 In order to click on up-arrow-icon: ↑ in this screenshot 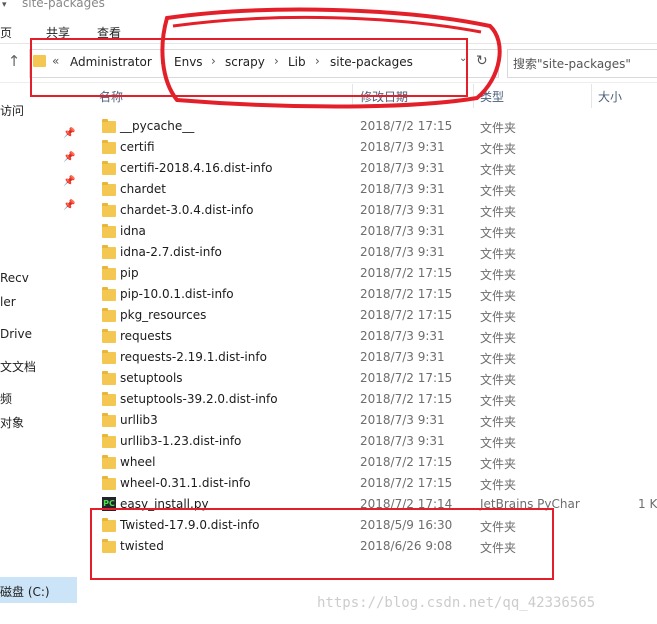, I will do `click(14, 61)`.